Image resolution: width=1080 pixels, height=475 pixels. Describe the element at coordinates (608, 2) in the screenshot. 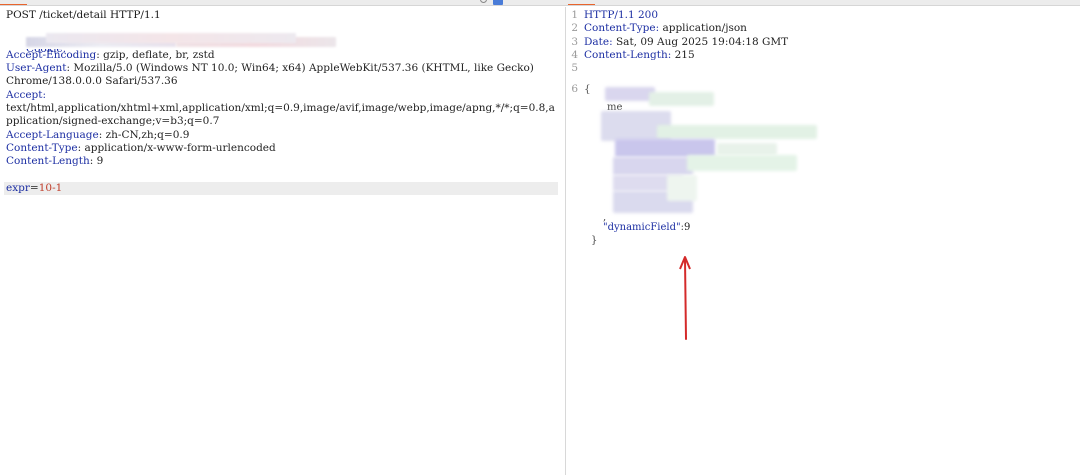

I see `tab-raw-response` at that location.